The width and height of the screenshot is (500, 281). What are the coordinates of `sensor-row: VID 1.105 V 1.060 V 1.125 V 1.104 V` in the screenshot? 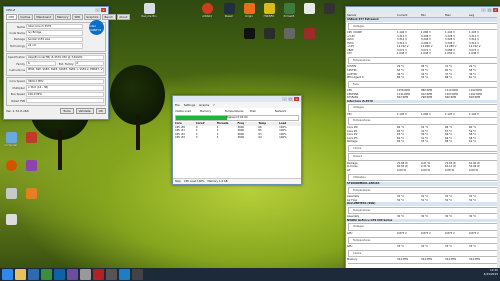 It's located at (423, 115).